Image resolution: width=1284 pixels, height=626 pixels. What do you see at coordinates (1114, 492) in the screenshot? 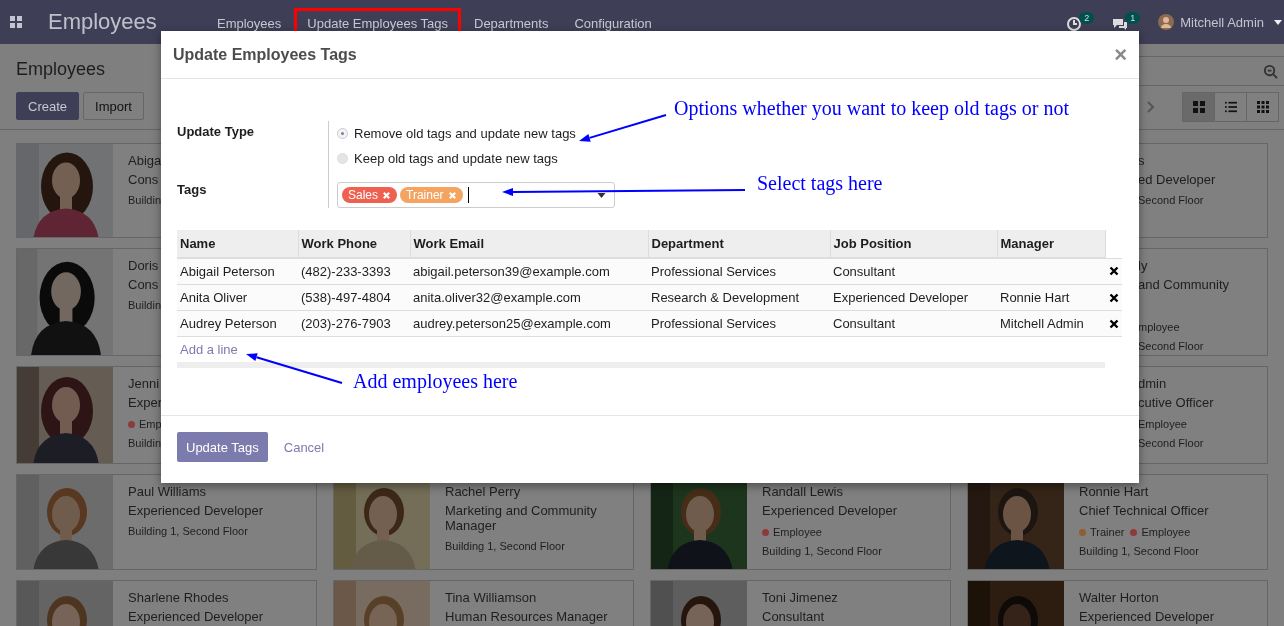
I see `employee-name: Ronnie Hart` at bounding box center [1114, 492].